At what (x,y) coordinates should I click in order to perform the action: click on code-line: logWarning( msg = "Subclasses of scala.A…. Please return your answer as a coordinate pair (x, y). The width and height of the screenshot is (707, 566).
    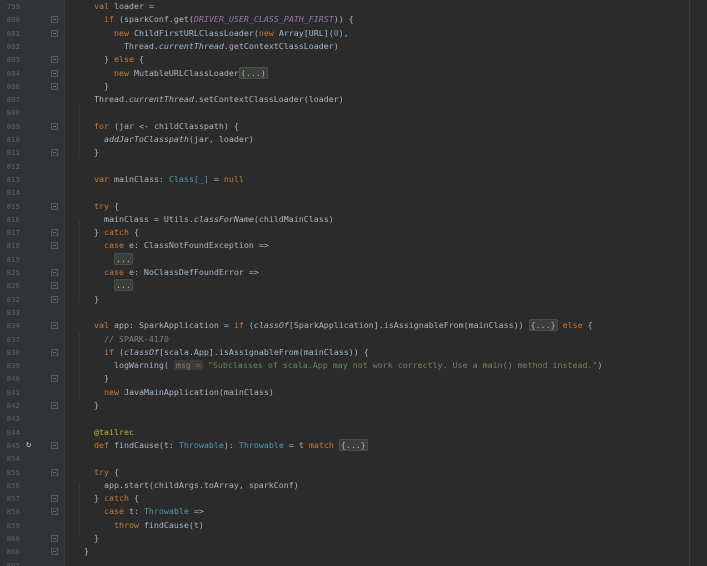
    Looking at the image, I should click on (385, 365).